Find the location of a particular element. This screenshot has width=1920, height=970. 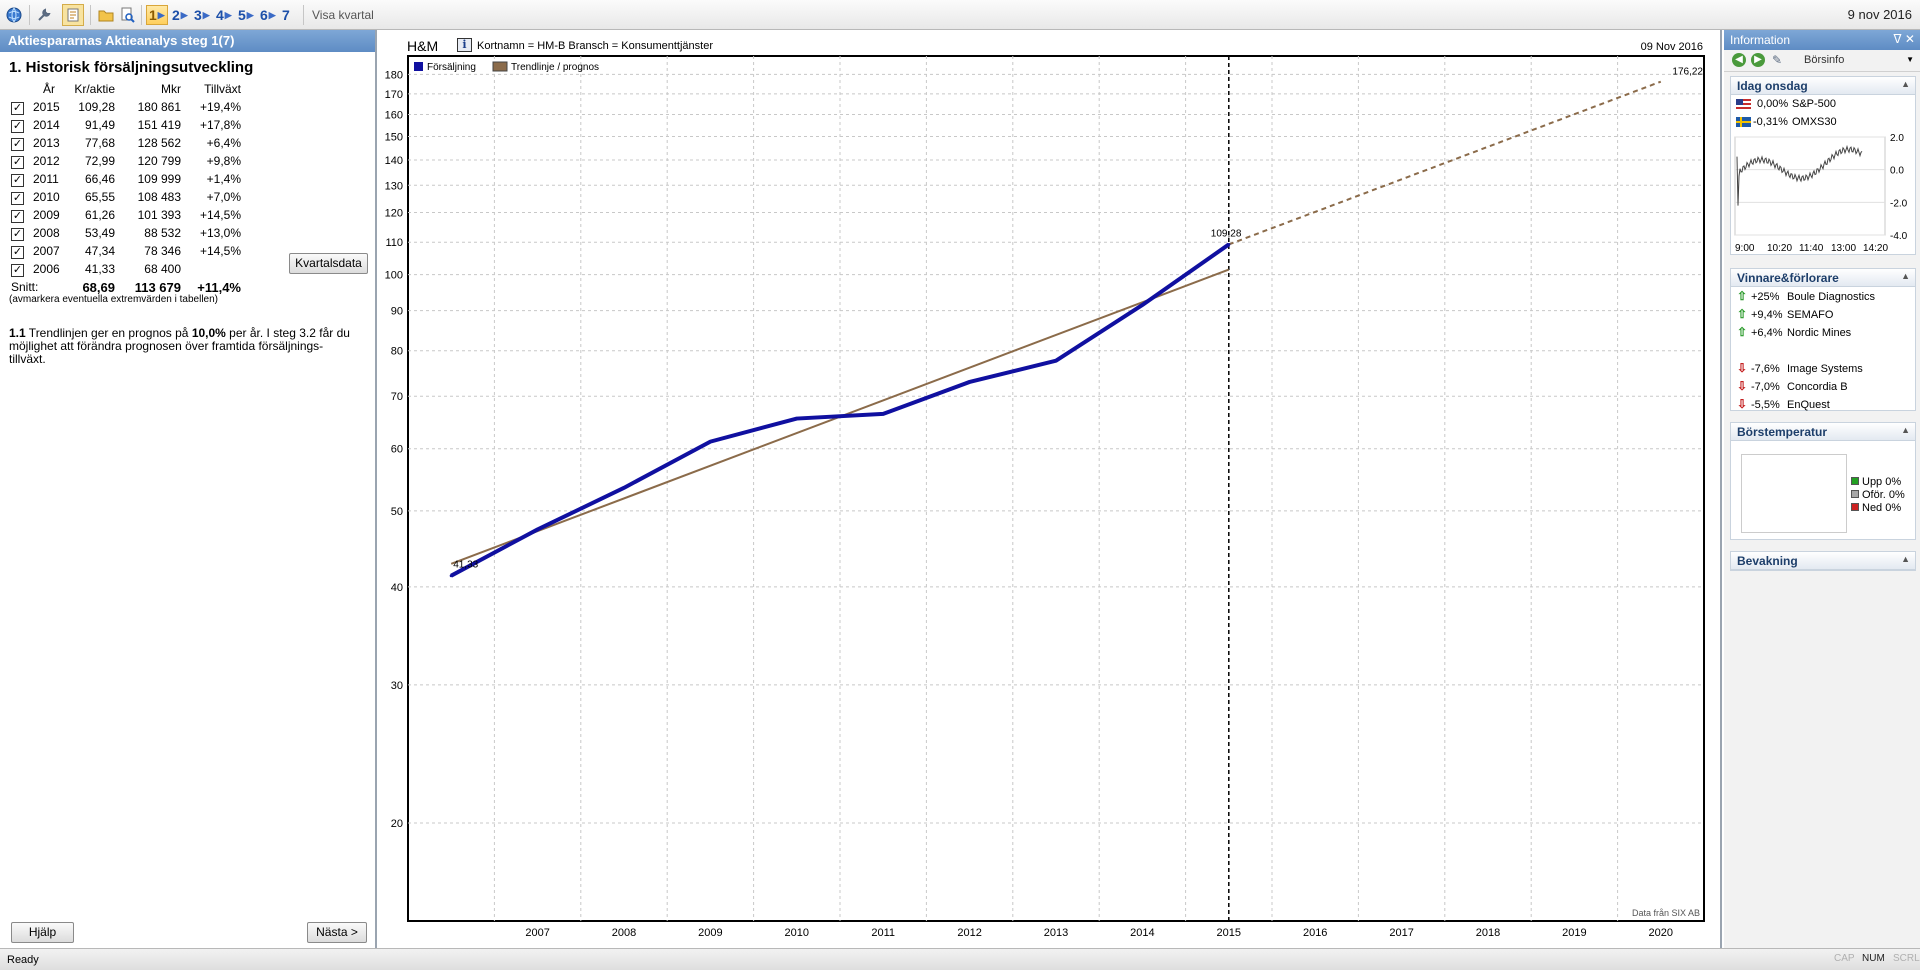

pin-close-icons: ᐁ ✕ is located at coordinates (1904, 39).